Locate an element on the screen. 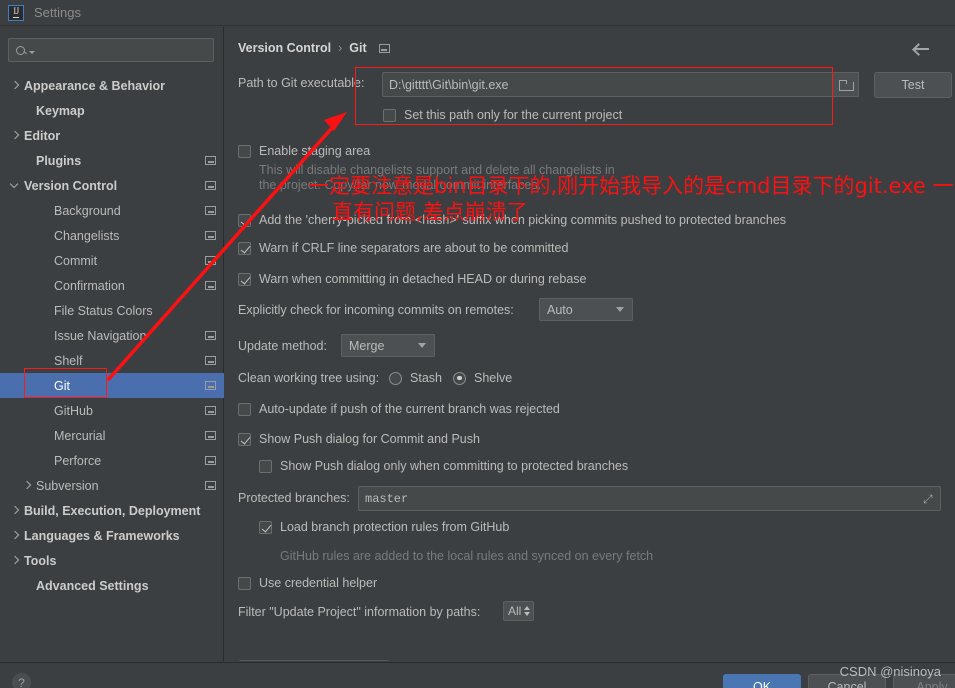  use-credential-helper-checkbox is located at coordinates (244, 583).